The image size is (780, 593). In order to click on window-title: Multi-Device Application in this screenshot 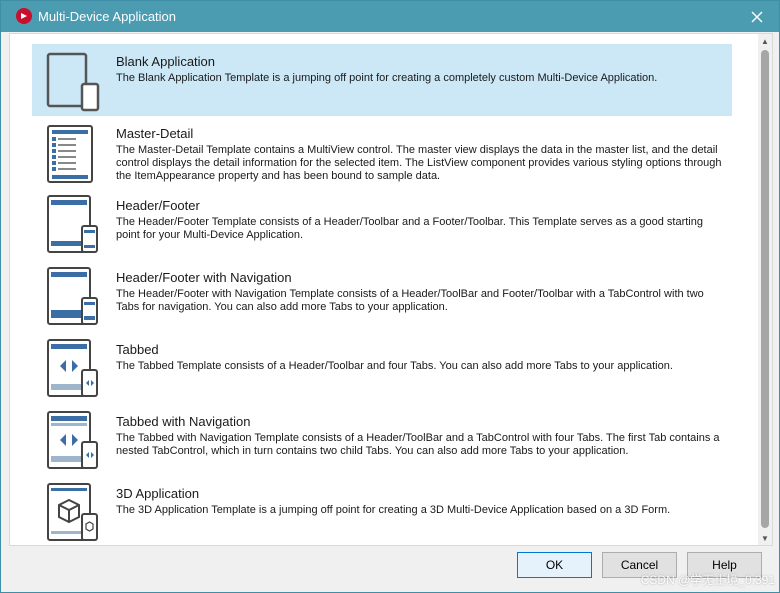, I will do `click(107, 16)`.